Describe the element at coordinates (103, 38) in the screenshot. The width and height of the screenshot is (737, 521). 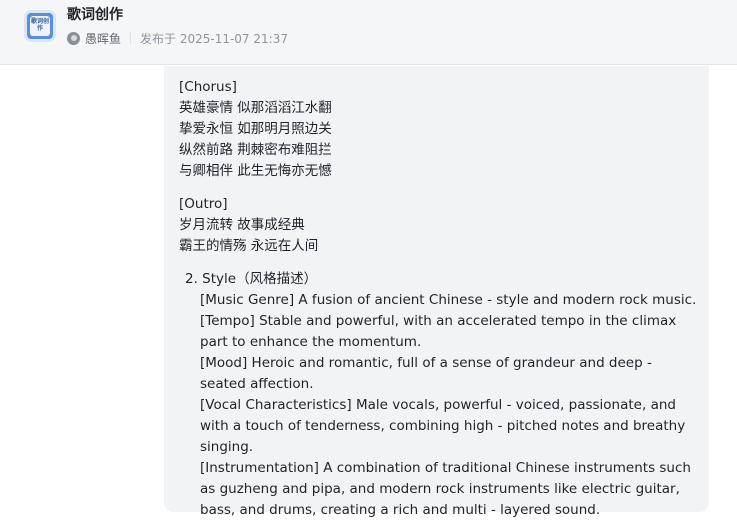
I see `author-name: 愚晖鱼` at that location.